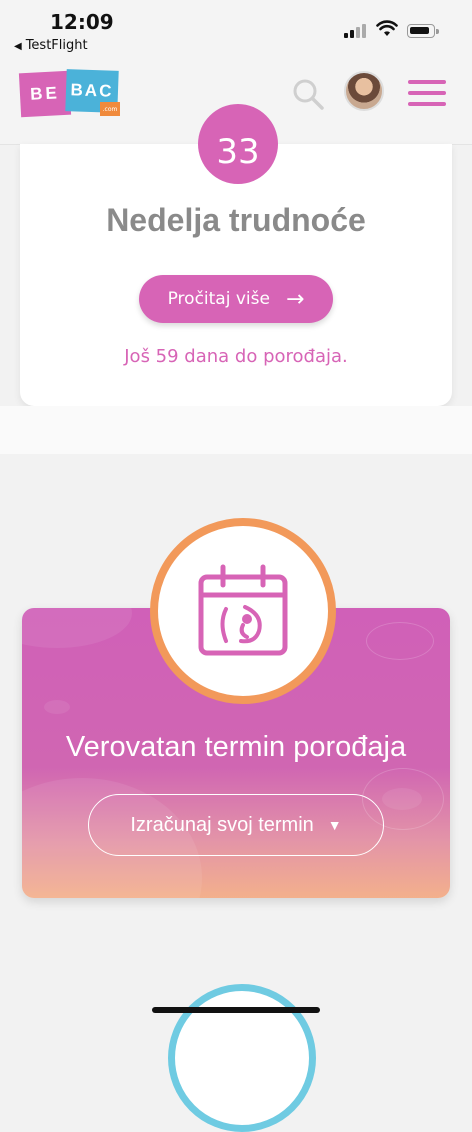 The height and width of the screenshot is (1132, 472). I want to click on user-avatar, so click(364, 91).